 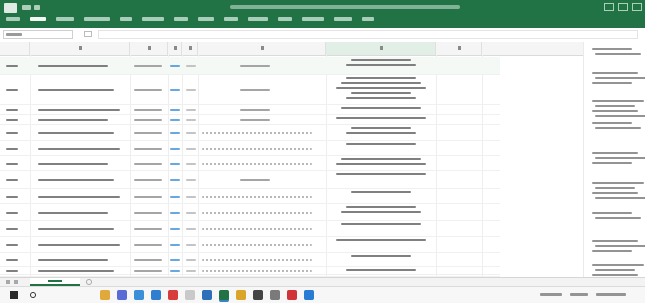 I want to click on excel-icon, so click(x=224, y=295).